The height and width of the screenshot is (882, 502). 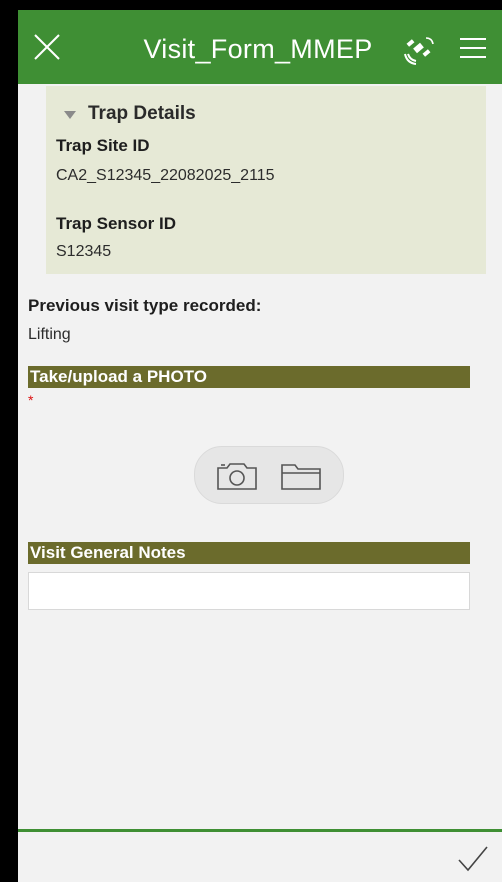 I want to click on app-header: Visit_Form_MMEP, so click(x=260, y=47).